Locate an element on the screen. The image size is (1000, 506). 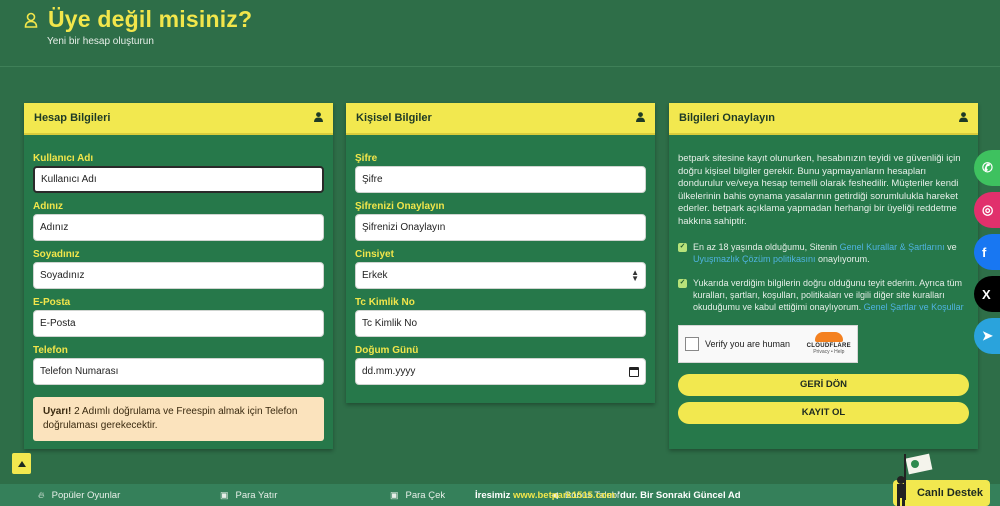
gender-label: Cinsiyet is located at coordinates (374, 254).